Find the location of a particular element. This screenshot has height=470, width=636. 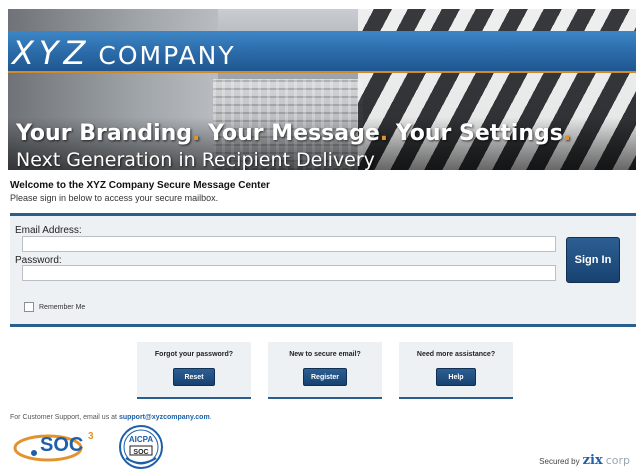

soc3-logo: SOC 3 is located at coordinates (53, 446).